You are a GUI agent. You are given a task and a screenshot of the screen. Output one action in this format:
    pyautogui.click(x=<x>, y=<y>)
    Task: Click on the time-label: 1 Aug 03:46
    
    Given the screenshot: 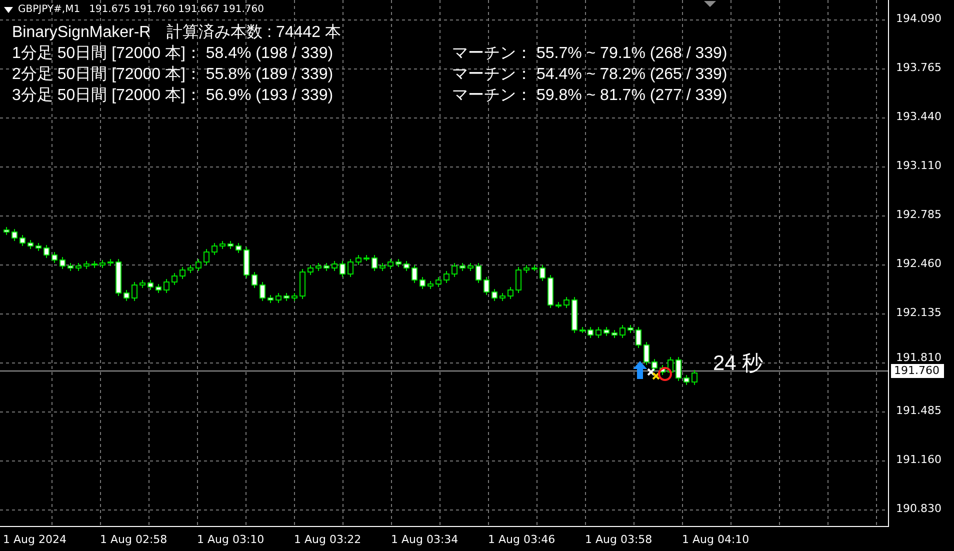 What is the action you would take?
    pyautogui.click(x=522, y=540)
    